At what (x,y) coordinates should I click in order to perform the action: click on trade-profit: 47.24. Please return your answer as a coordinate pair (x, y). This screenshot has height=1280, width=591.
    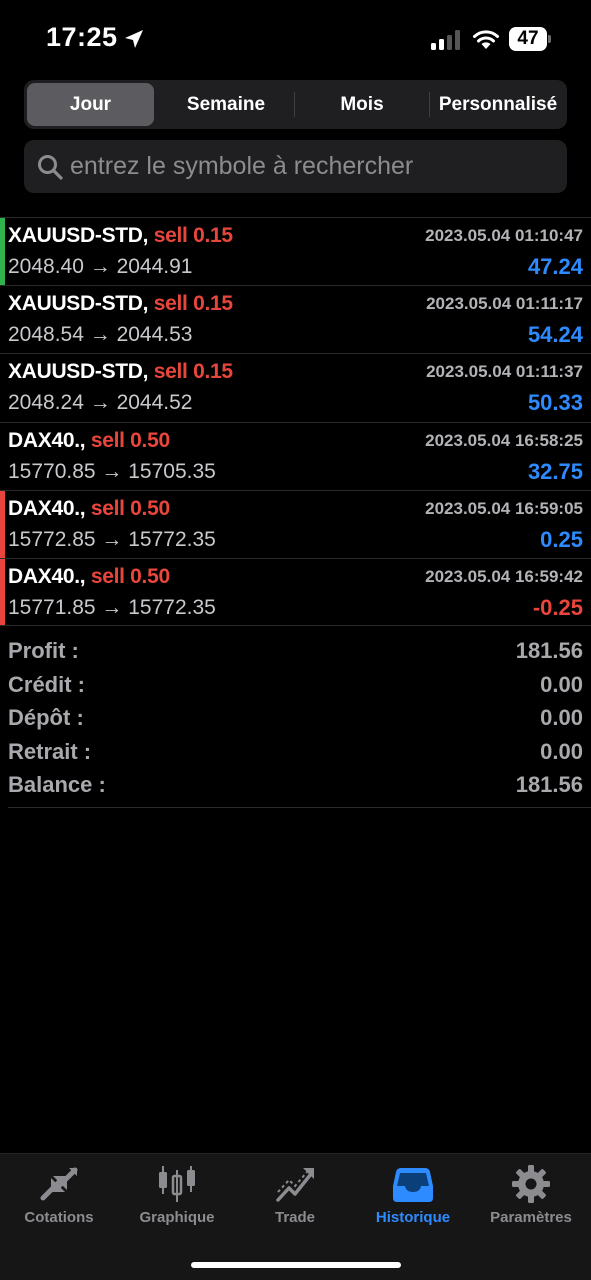
    Looking at the image, I should click on (555, 266).